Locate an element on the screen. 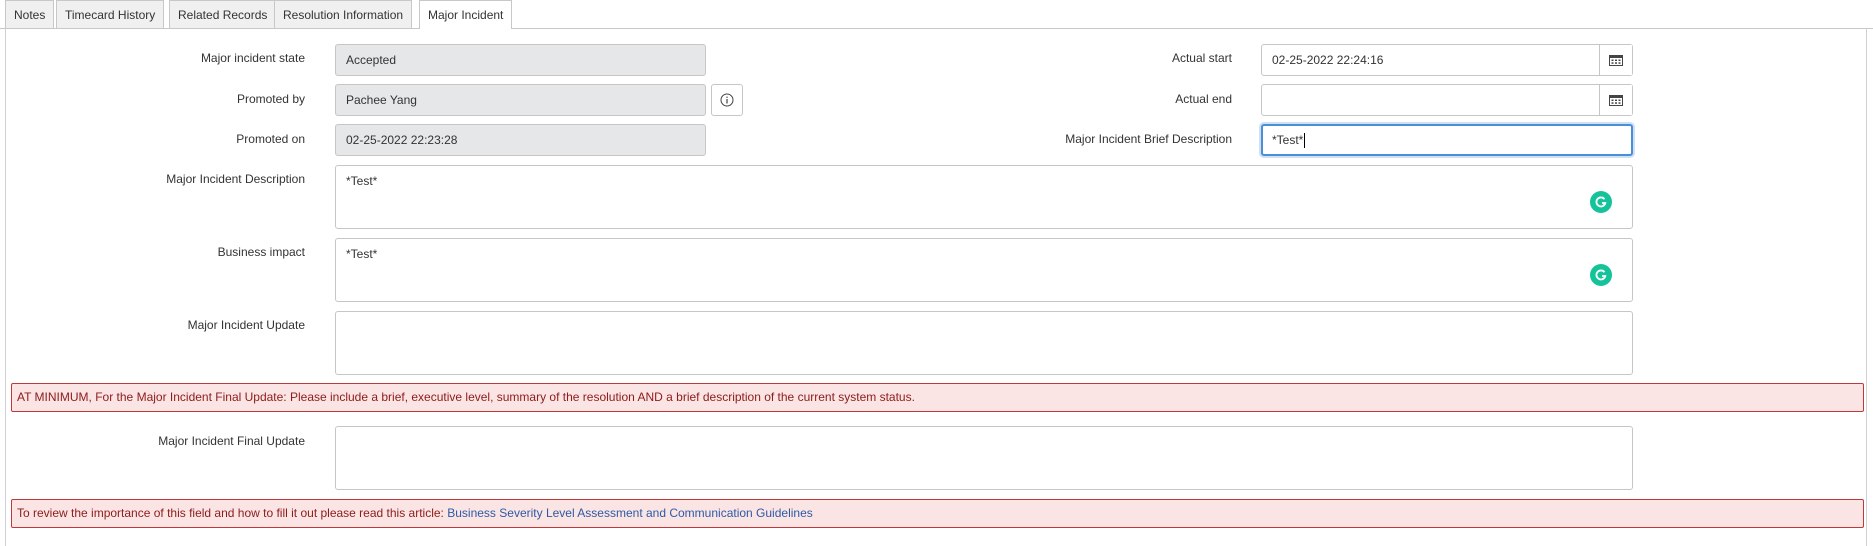 Image resolution: width=1873 pixels, height=546 pixels. update-label: Major Incident Update is located at coordinates (246, 325).